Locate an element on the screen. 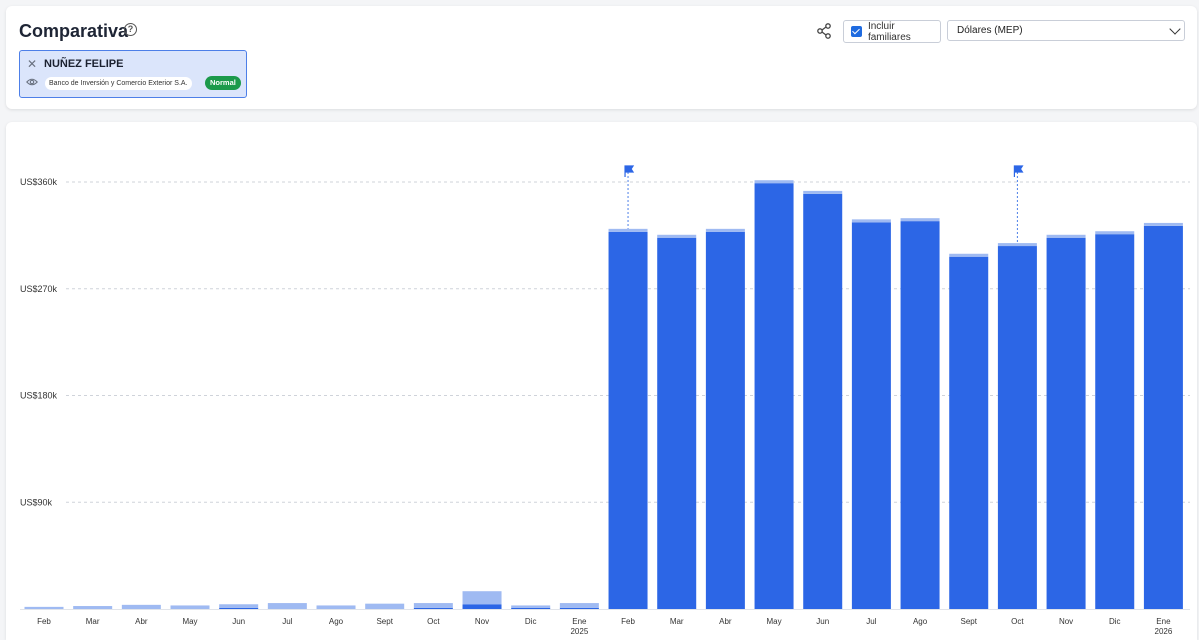  currency-select: Dólares (MEP) is located at coordinates (1066, 30).